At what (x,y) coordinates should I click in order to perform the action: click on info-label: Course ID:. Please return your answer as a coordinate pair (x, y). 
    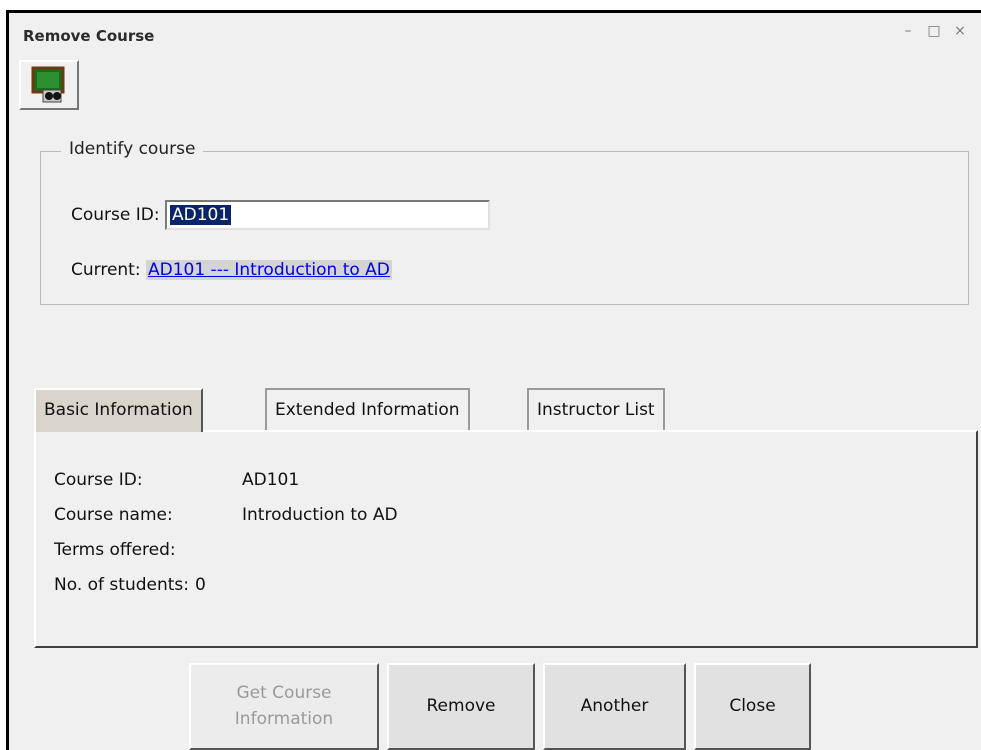
    Looking at the image, I should click on (98, 480).